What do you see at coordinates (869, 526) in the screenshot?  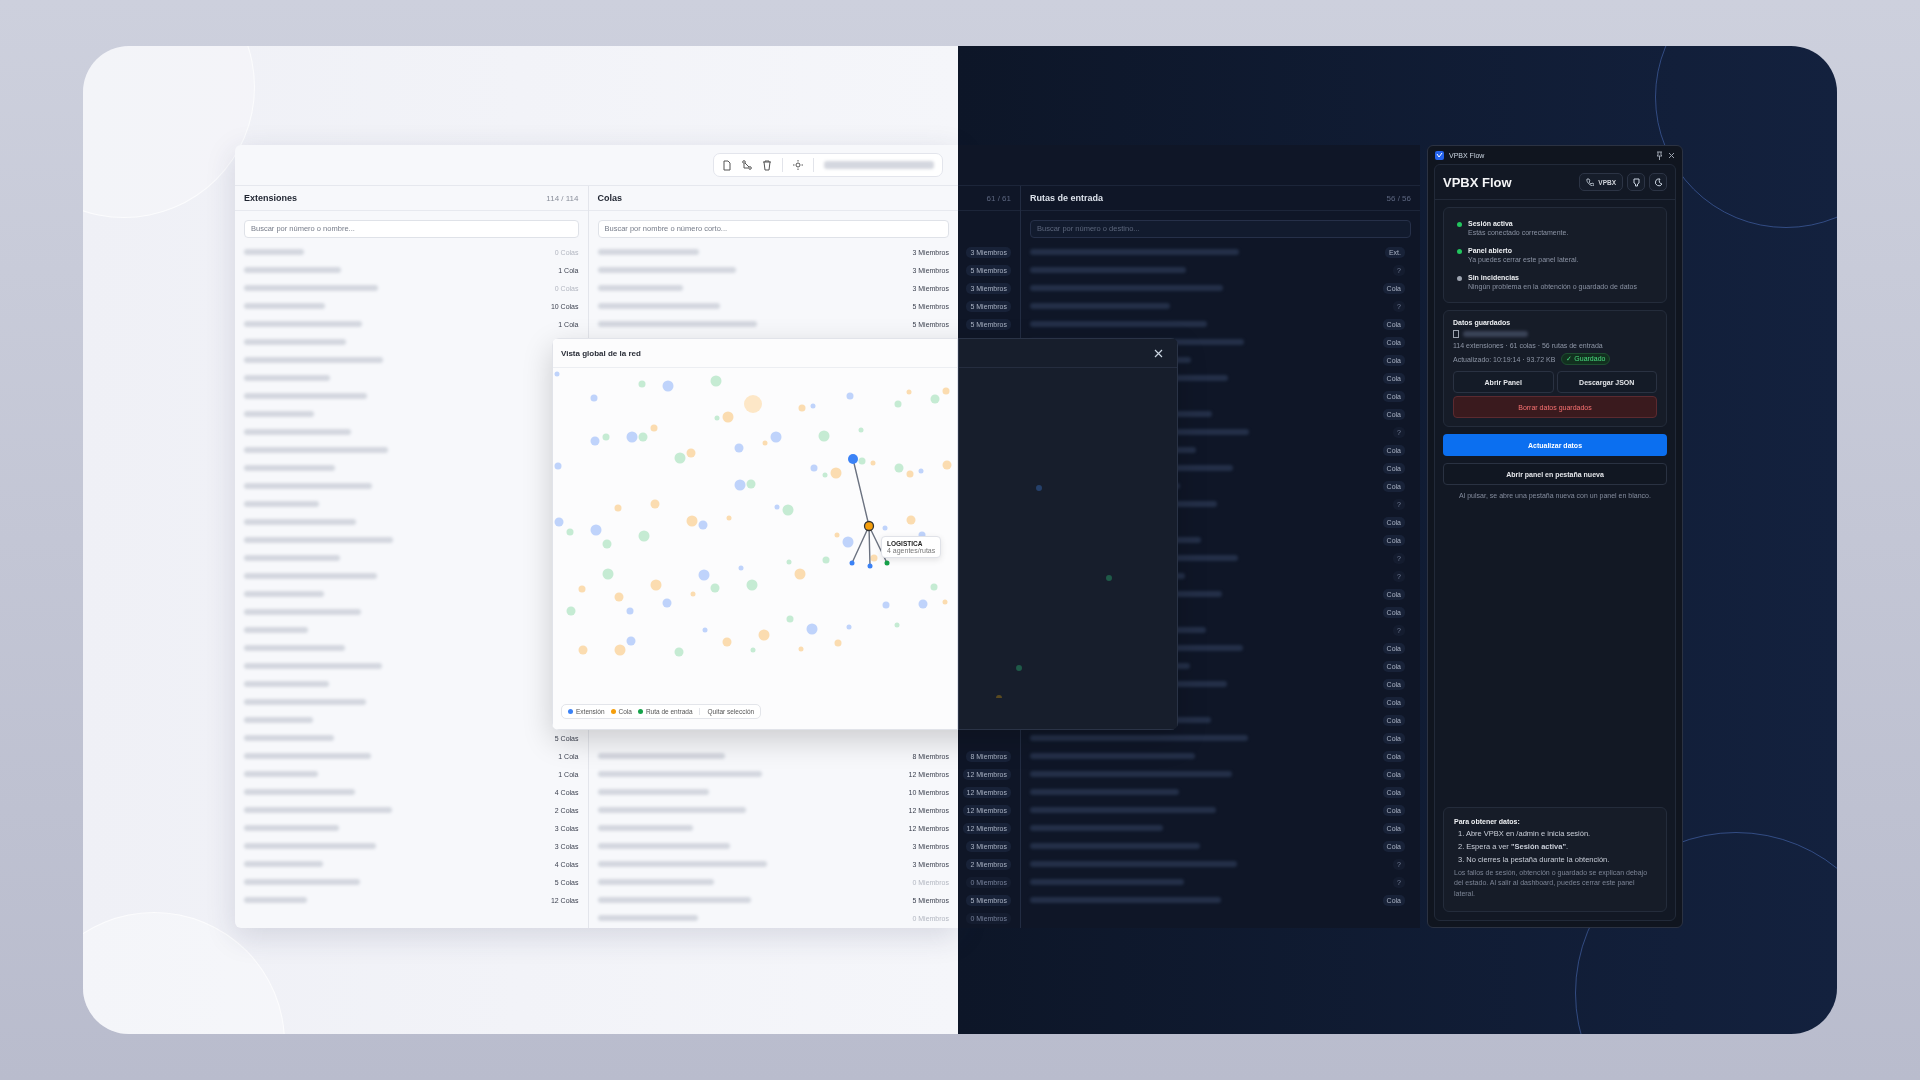 I see `queue-node` at bounding box center [869, 526].